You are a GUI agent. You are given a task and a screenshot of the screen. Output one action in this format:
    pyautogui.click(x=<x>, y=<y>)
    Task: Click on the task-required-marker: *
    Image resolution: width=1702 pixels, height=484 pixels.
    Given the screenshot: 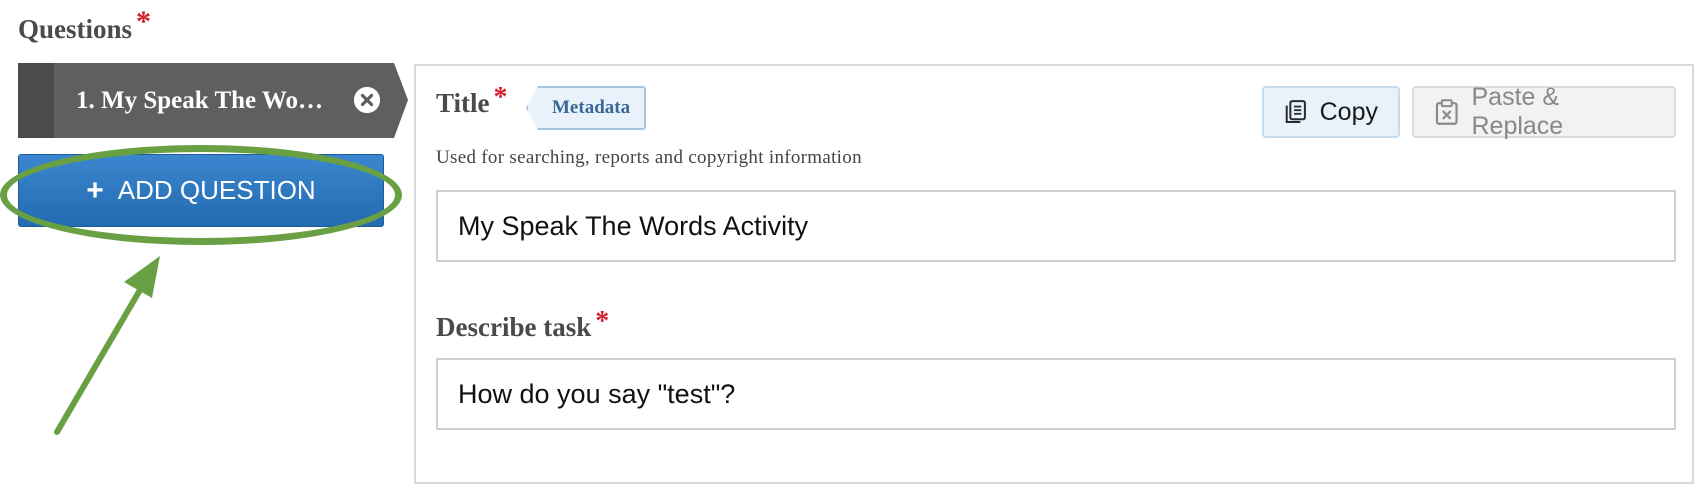 What is the action you would take?
    pyautogui.click(x=602, y=321)
    